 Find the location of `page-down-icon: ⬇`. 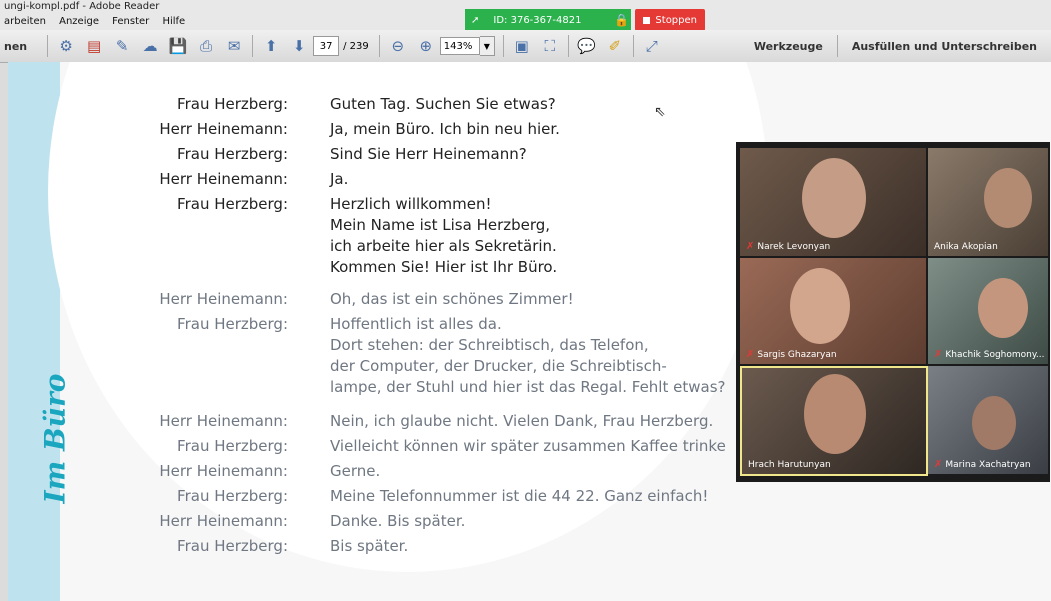

page-down-icon: ⬇ is located at coordinates (299, 46).